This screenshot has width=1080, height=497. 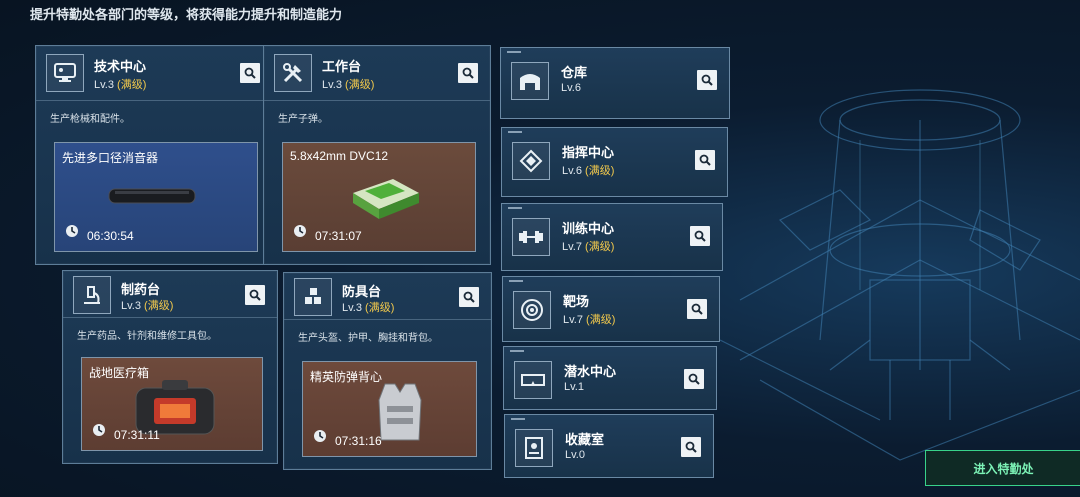 What do you see at coordinates (588, 228) in the screenshot?
I see `dept-name: 训练中心` at bounding box center [588, 228].